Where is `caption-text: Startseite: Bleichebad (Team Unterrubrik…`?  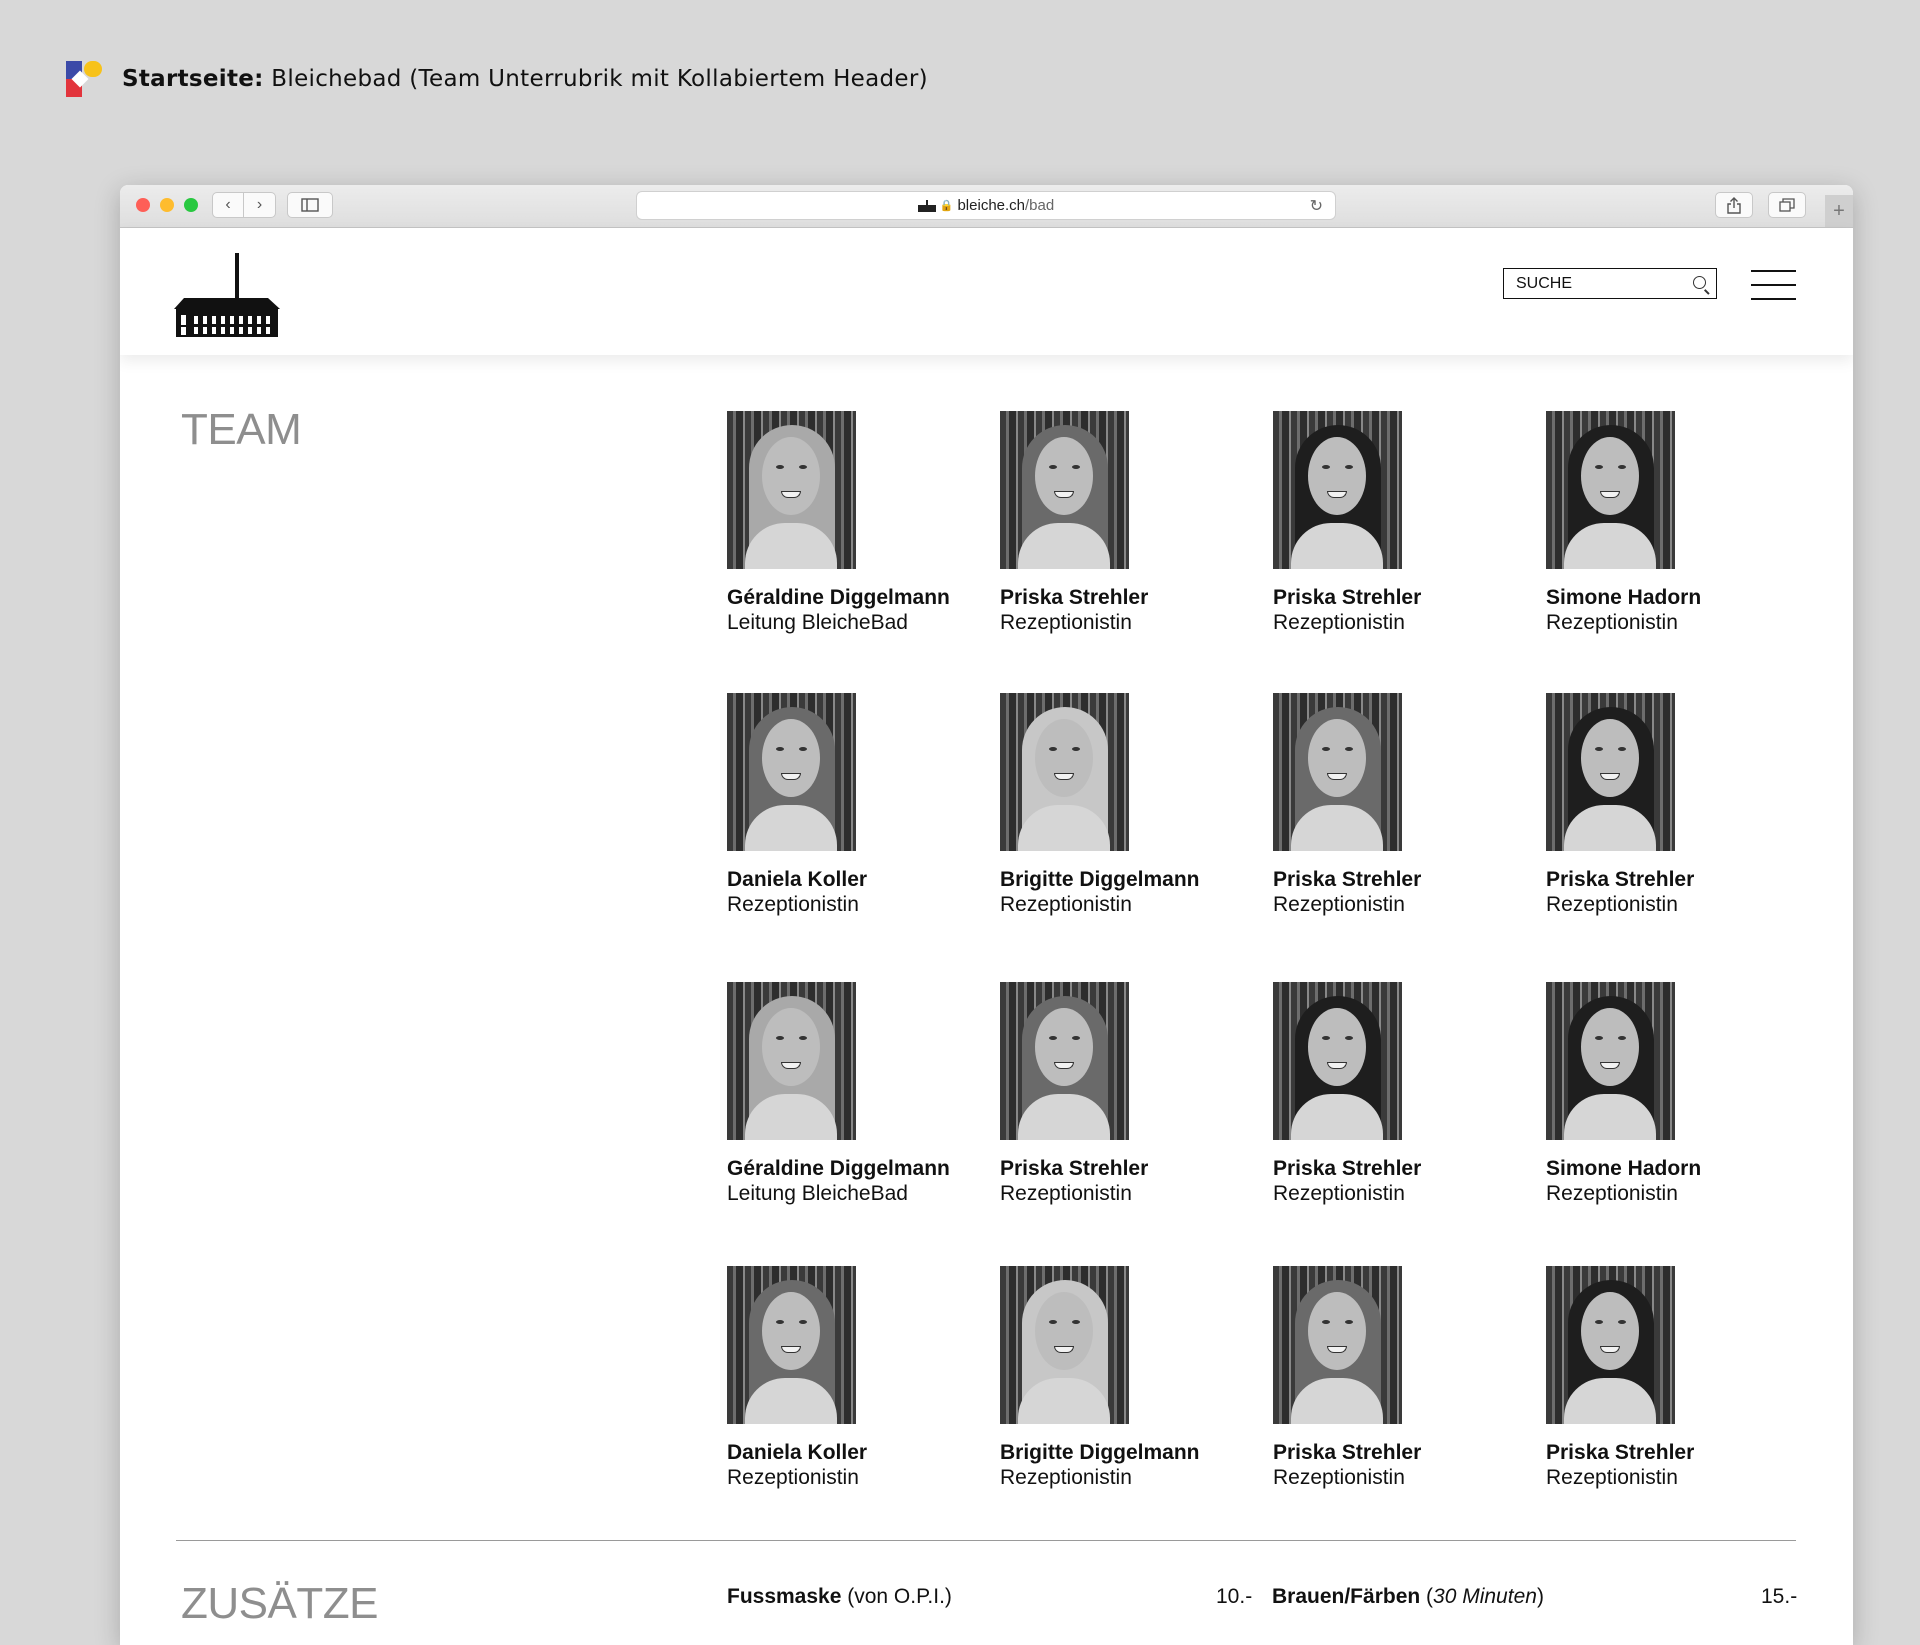
caption-text: Startseite: Bleichebad (Team Unterrubrik… is located at coordinates (525, 79).